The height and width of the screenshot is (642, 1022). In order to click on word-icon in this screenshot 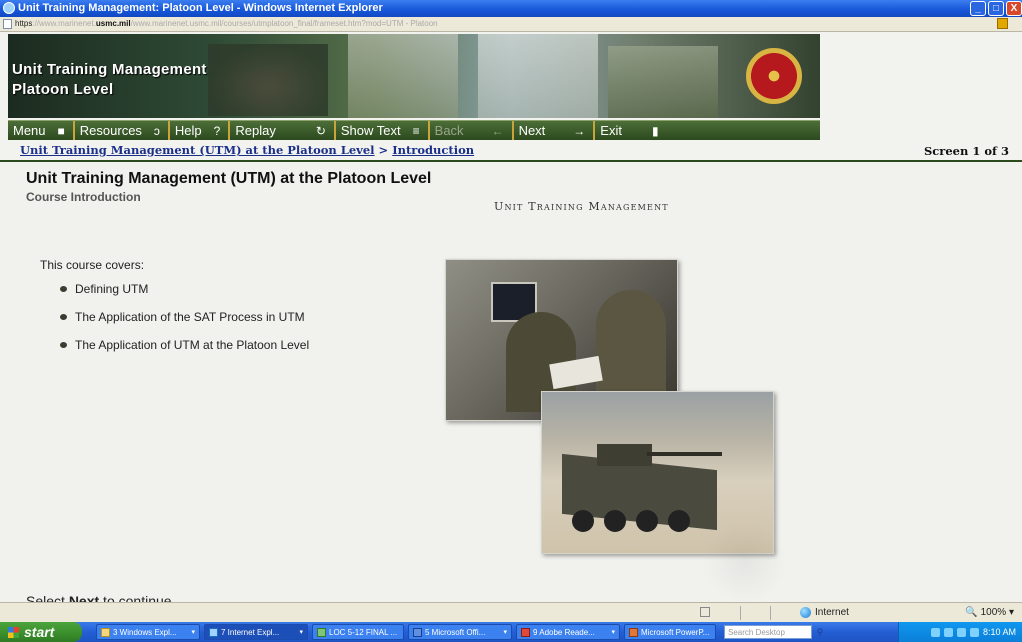, I will do `click(417, 632)`.